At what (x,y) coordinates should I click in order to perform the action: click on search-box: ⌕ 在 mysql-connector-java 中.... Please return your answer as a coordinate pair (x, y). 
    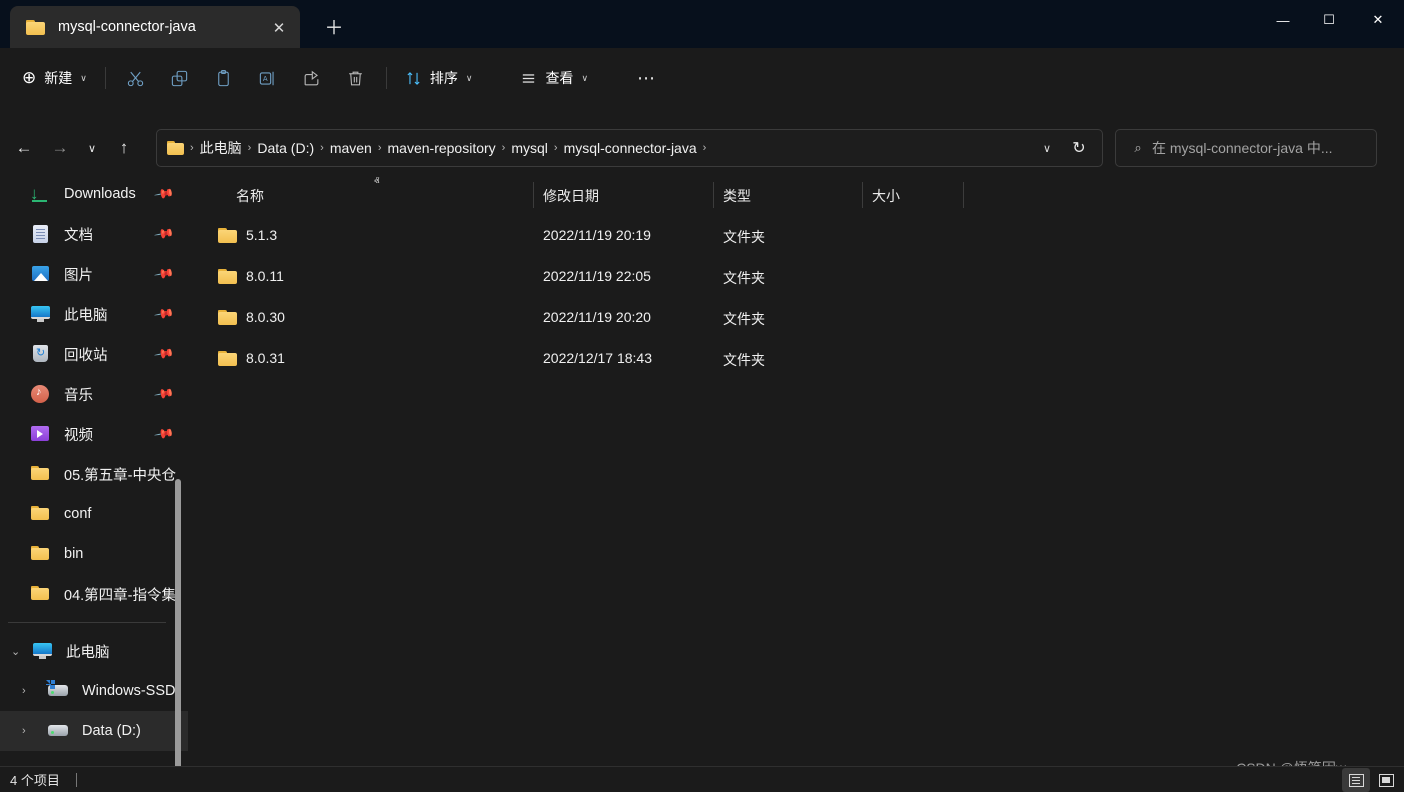
    Looking at the image, I should click on (1246, 148).